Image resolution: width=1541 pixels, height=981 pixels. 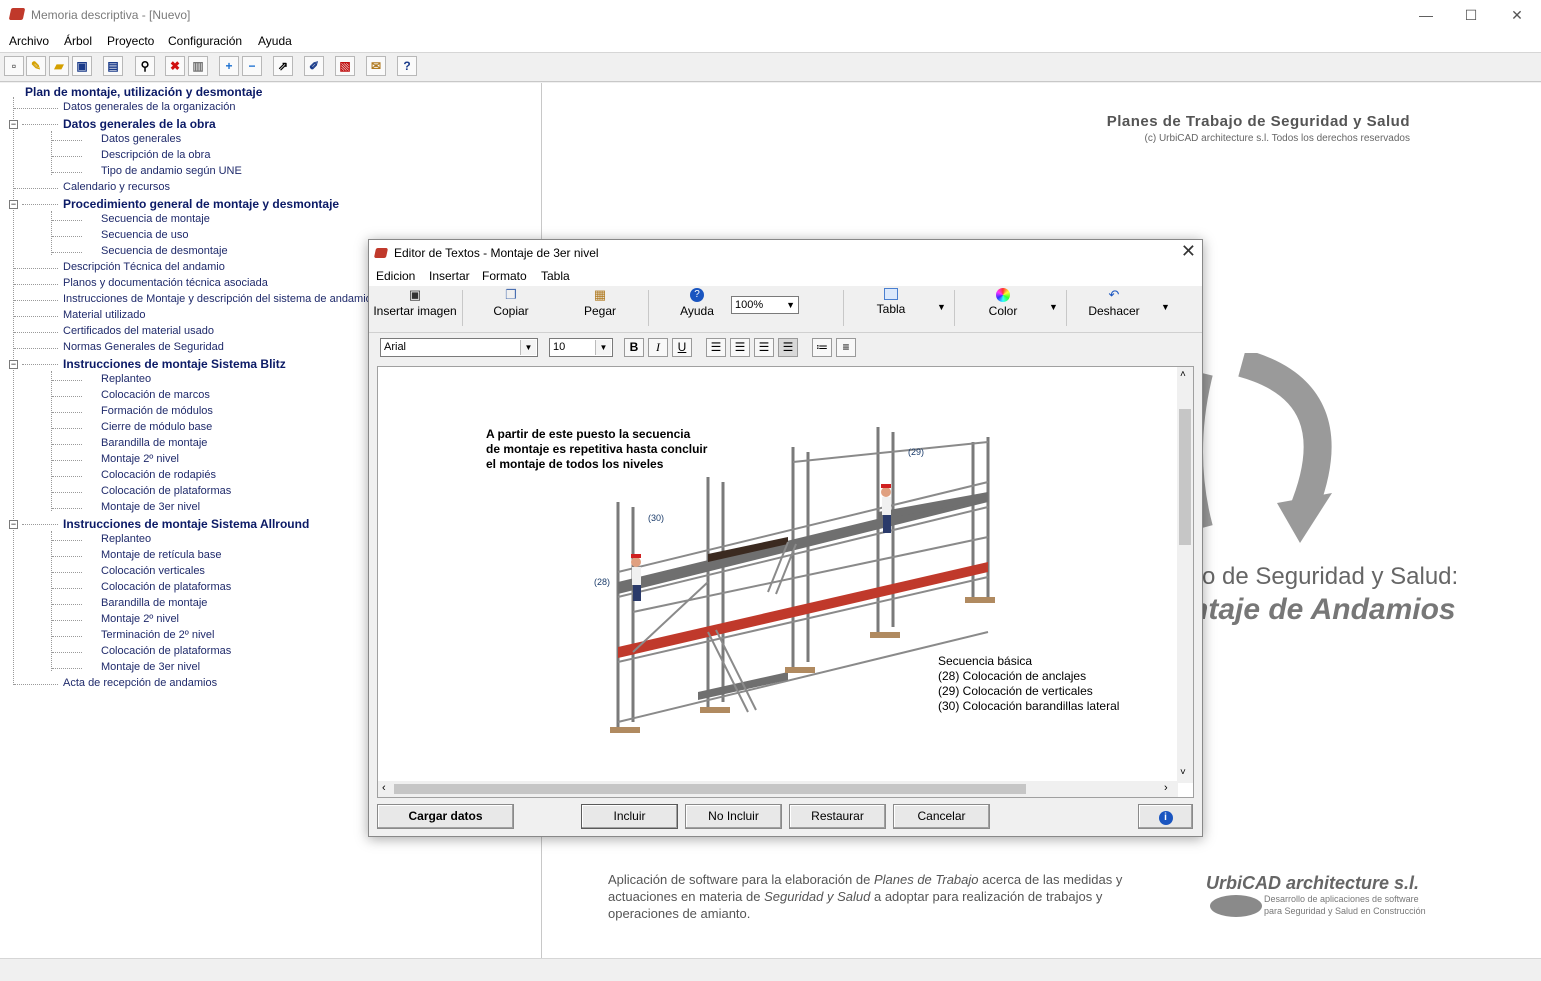 What do you see at coordinates (82, 66) in the screenshot?
I see `save-icon: ▣` at bounding box center [82, 66].